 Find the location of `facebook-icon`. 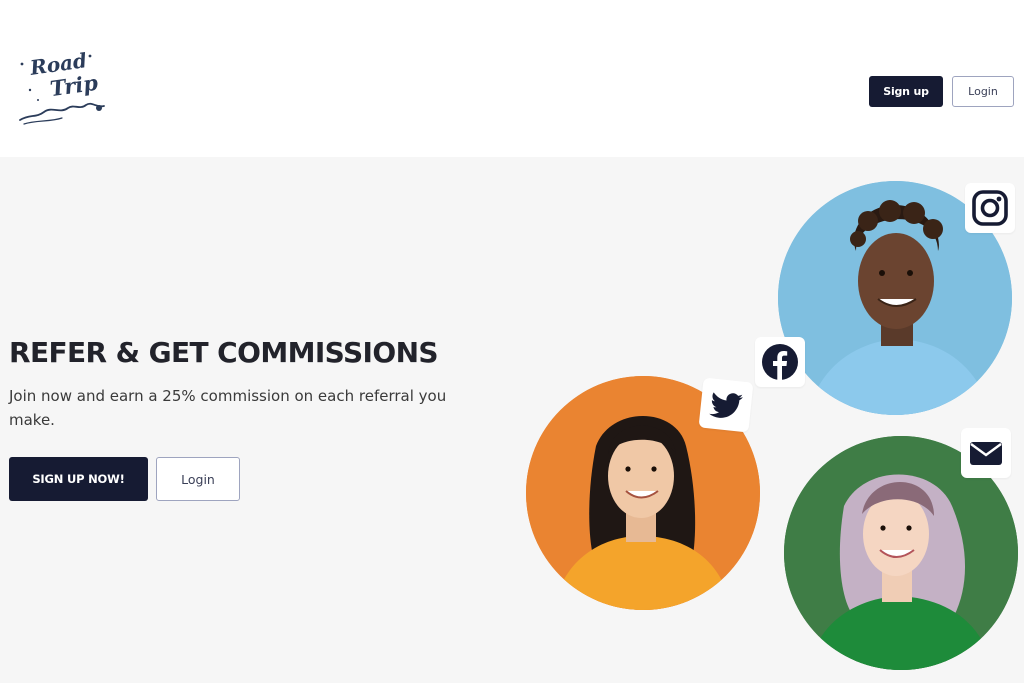

facebook-icon is located at coordinates (780, 362).